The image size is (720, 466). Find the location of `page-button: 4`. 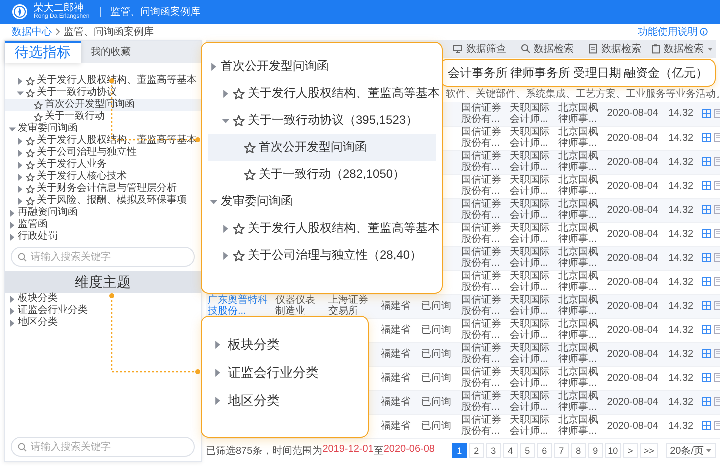

page-button: 4 is located at coordinates (510, 450).